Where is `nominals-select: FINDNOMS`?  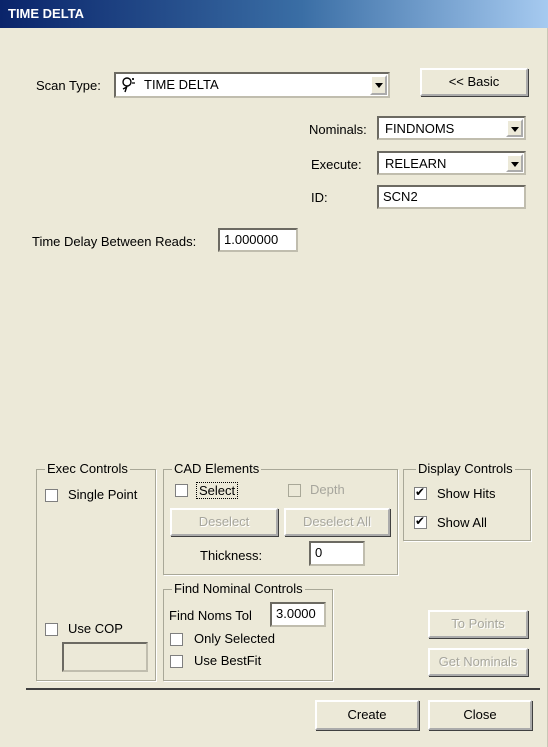
nominals-select: FINDNOMS is located at coordinates (451, 128).